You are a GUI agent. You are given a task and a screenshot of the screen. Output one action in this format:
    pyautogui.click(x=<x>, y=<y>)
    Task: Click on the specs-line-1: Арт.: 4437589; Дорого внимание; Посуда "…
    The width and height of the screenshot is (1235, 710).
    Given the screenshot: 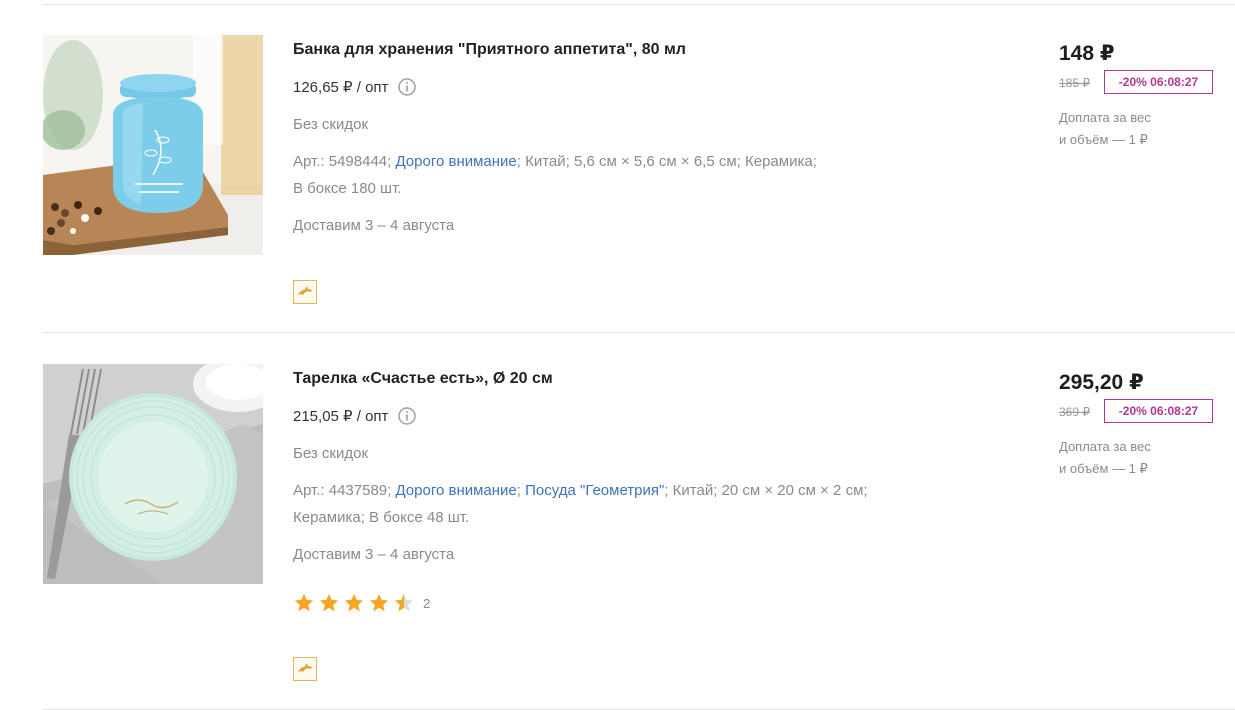 What is the action you would take?
    pyautogui.click(x=580, y=490)
    